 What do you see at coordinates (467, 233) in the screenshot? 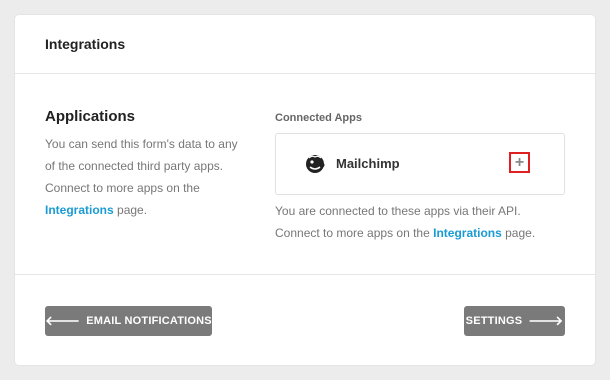
I see `integrations-link-2: Integrations` at bounding box center [467, 233].